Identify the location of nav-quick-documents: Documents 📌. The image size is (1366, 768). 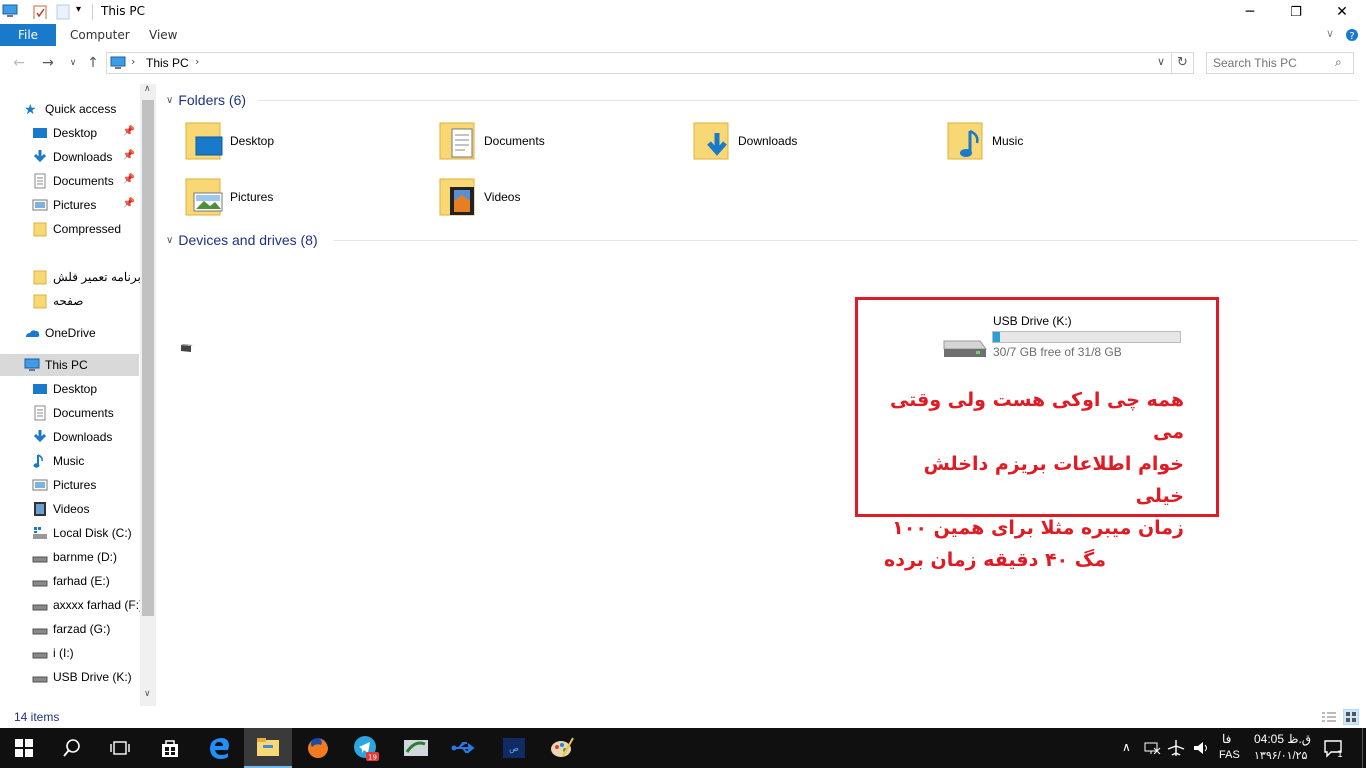
(85, 181).